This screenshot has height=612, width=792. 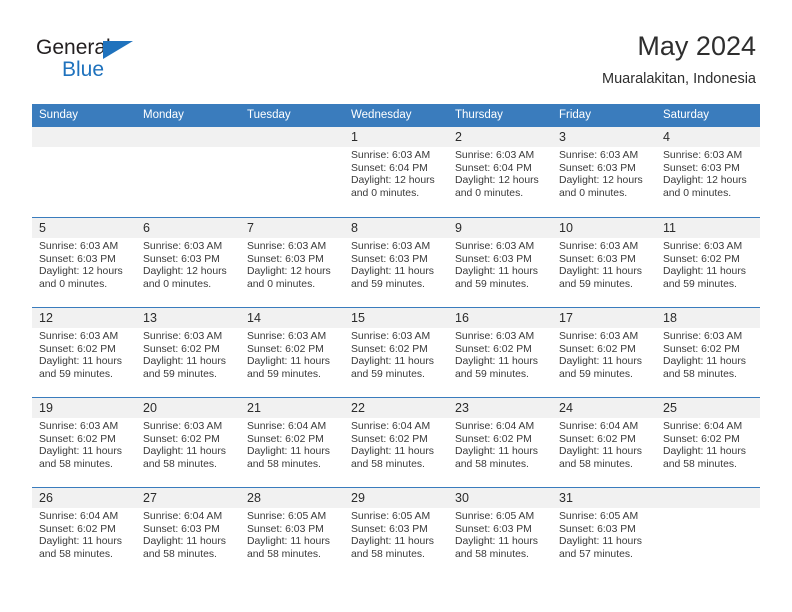 I want to click on day-number: 25, so click(x=670, y=408).